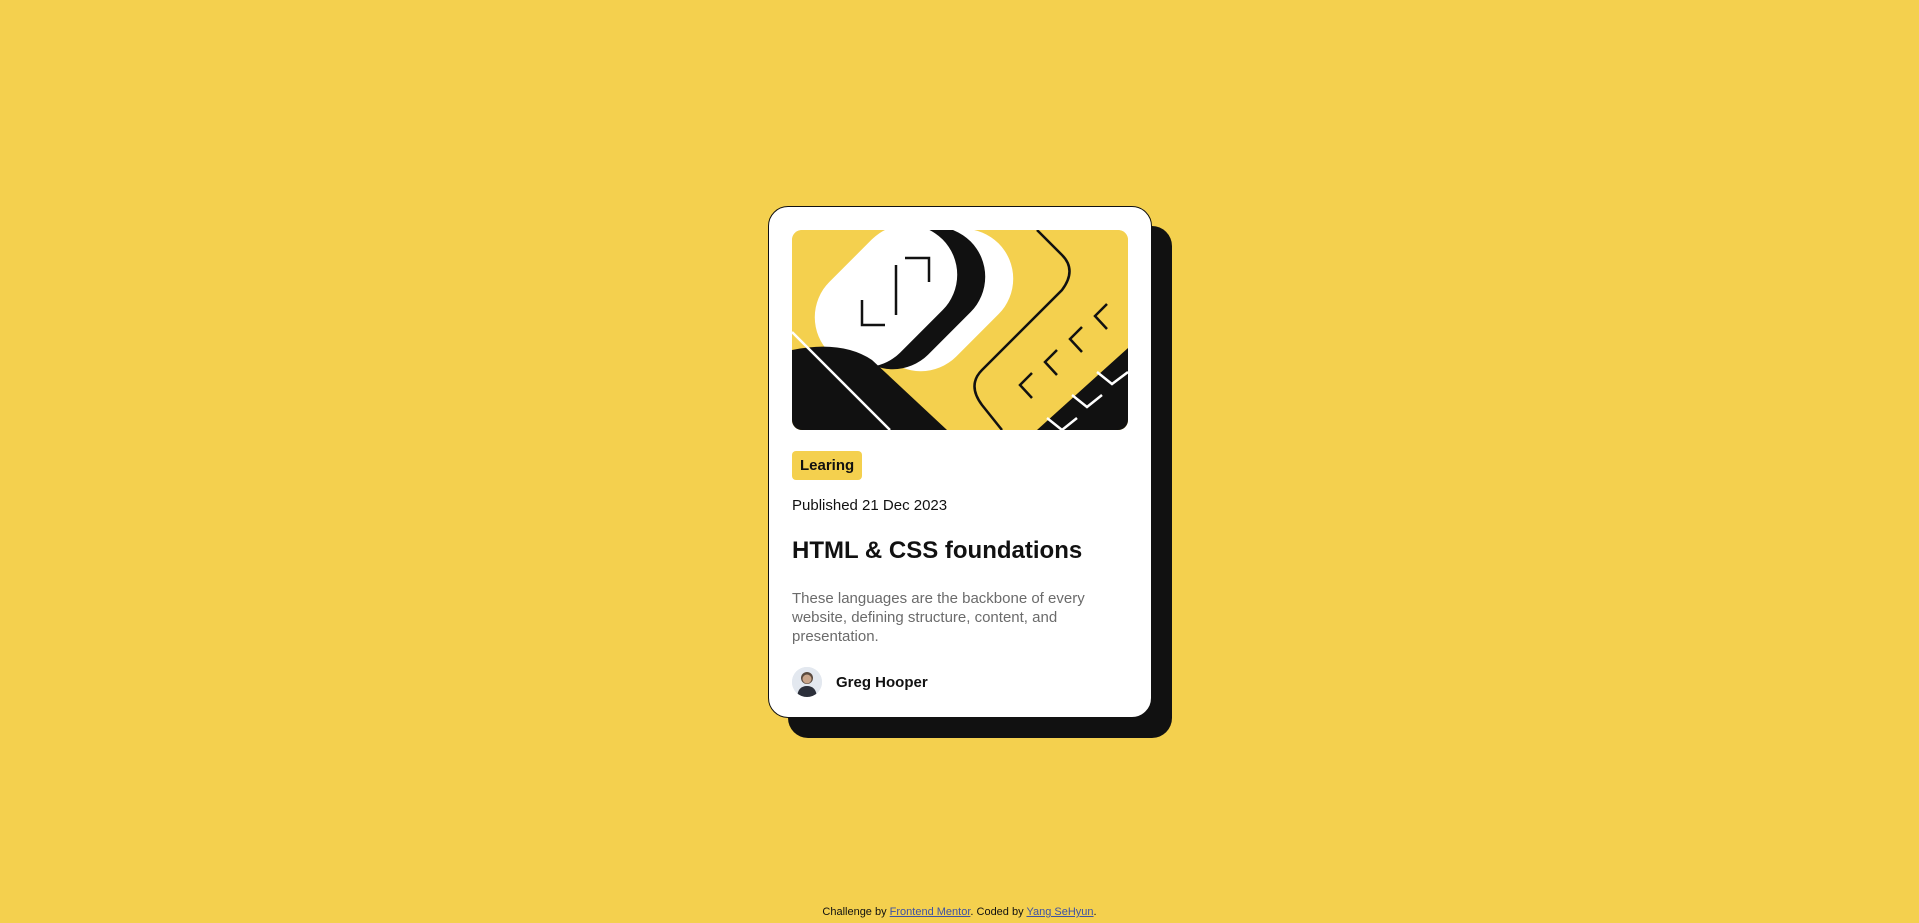  I want to click on author: Greg Hooper, so click(860, 682).